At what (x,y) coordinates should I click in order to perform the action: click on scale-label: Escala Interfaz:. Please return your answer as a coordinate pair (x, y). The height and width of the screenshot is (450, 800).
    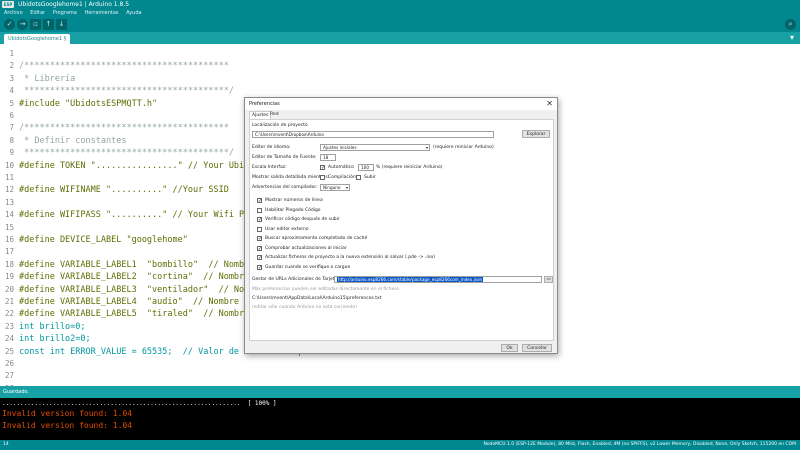
    Looking at the image, I should click on (269, 167).